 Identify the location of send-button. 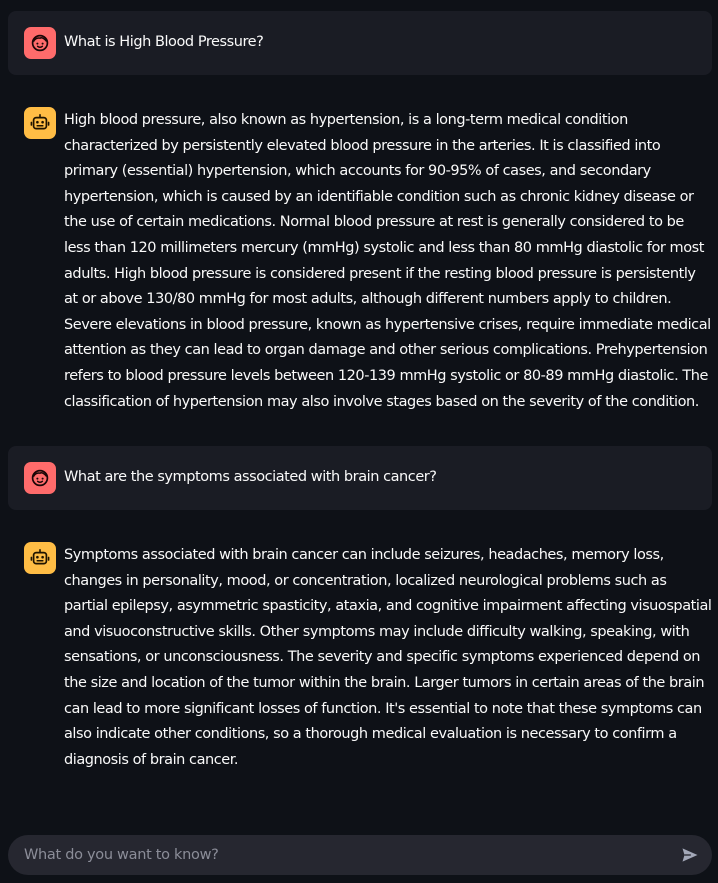
(690, 855).